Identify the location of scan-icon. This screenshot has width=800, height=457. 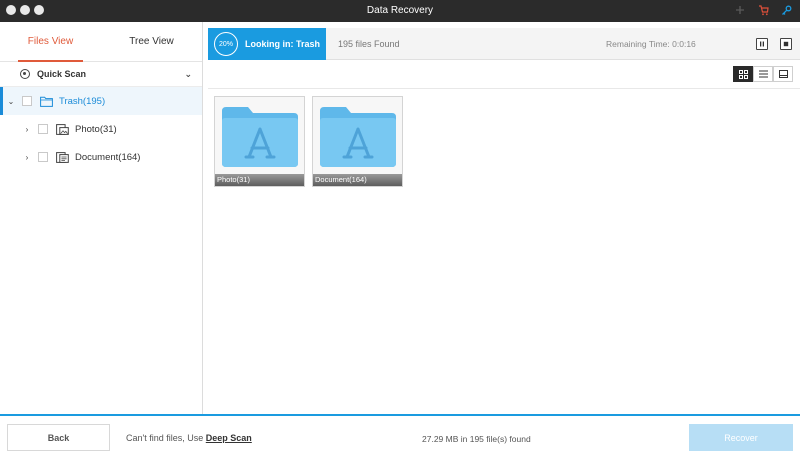
(25, 74).